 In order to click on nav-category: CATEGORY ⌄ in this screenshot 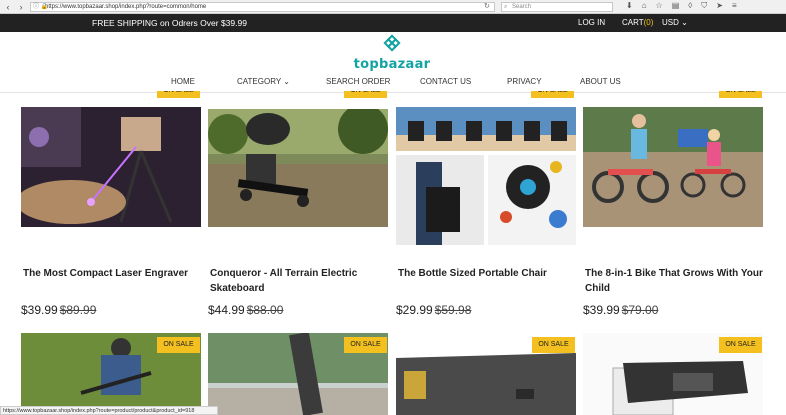, I will do `click(263, 81)`.